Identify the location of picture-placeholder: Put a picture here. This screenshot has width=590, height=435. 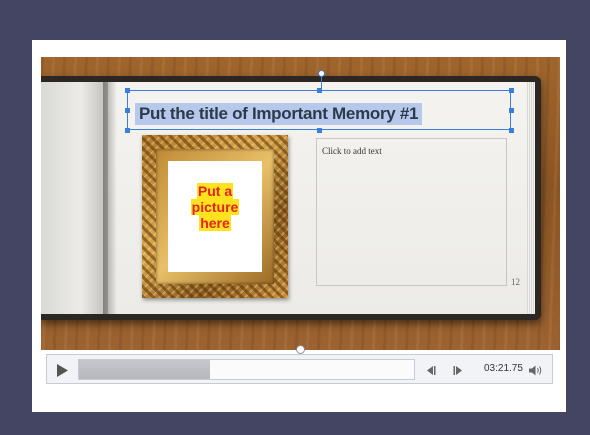
(215, 216).